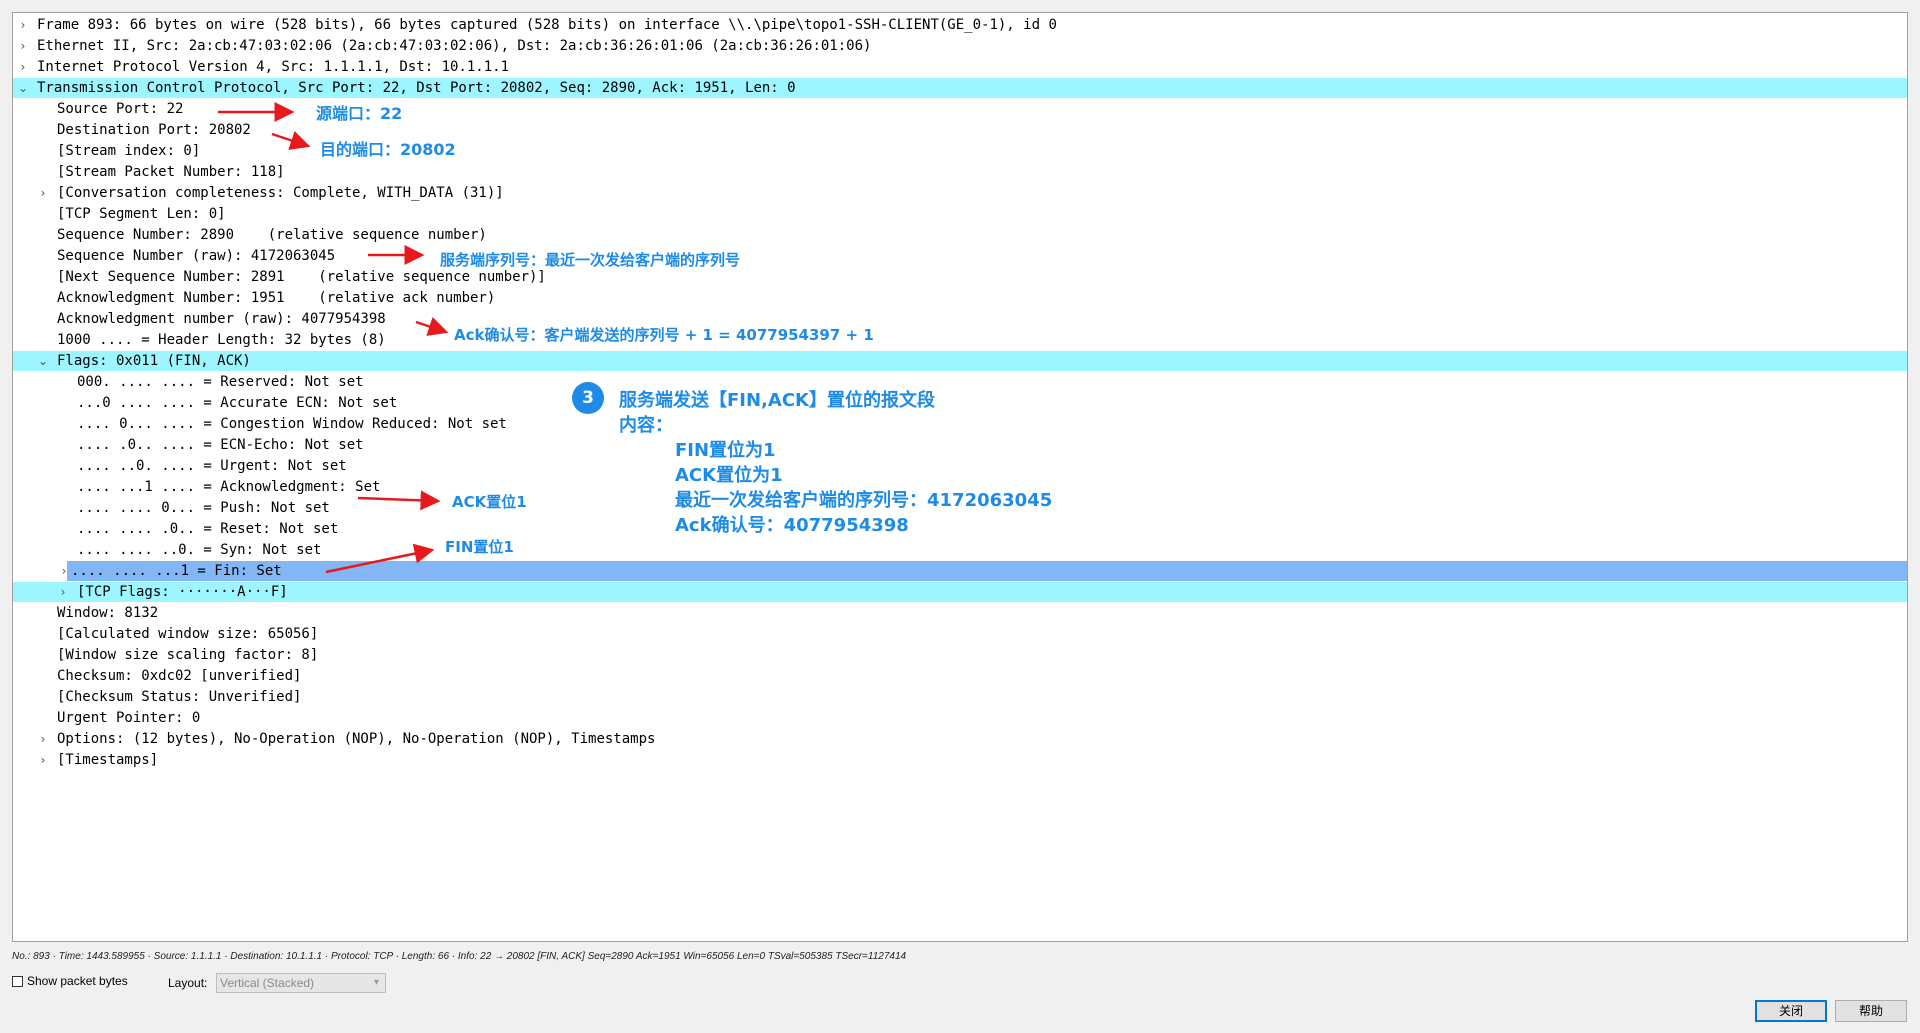  I want to click on tree-row-text: 000. .... .... = Reserved: Not set, so click(220, 382).